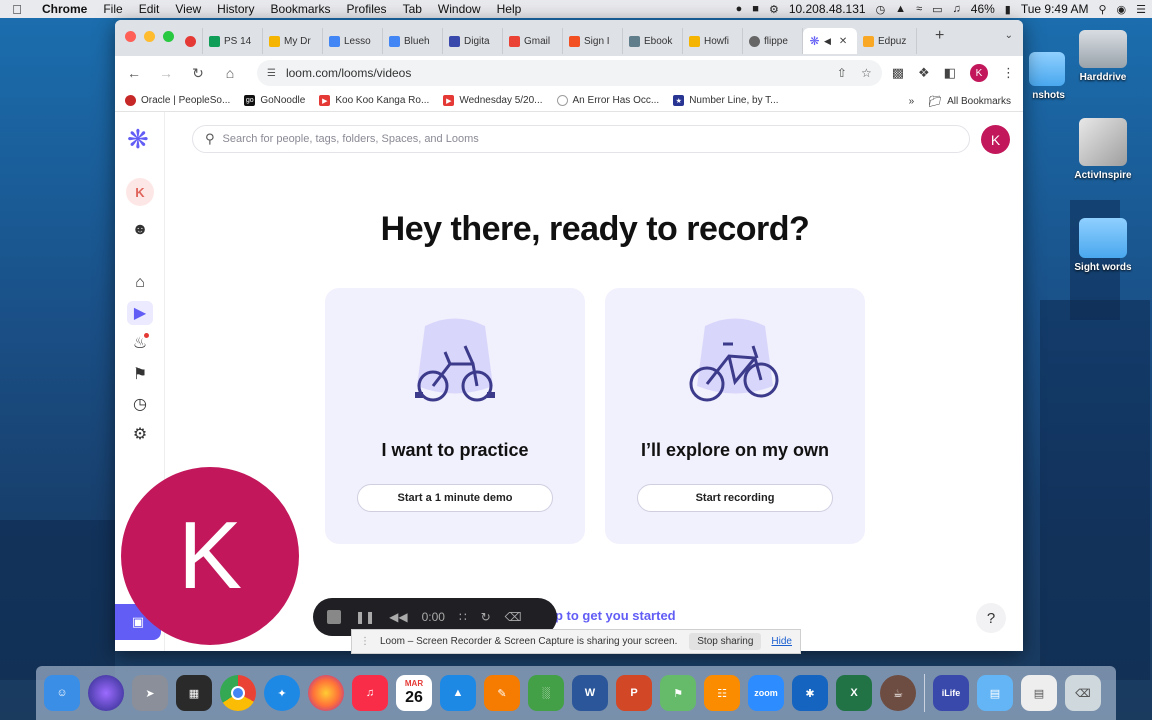 This screenshot has width=1152, height=720. What do you see at coordinates (898, 693) in the screenshot?
I see `coffee-icon: ☕` at bounding box center [898, 693].